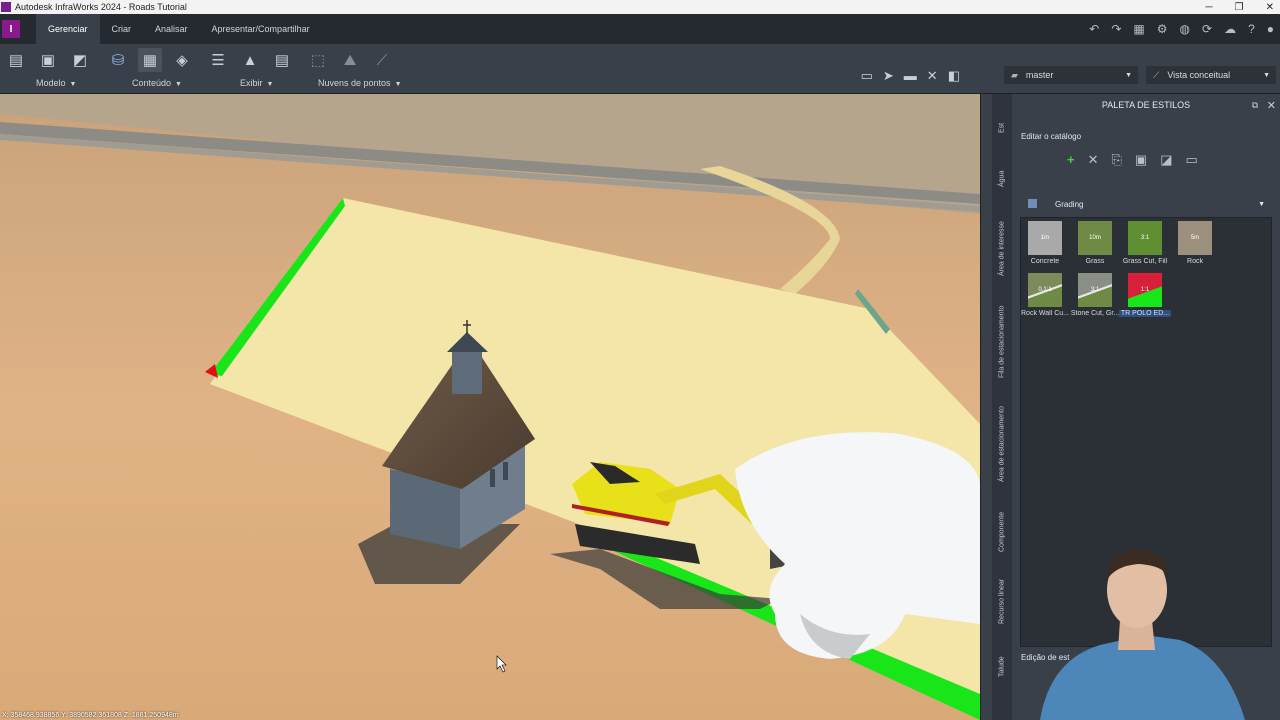 The image size is (1280, 720). Describe the element at coordinates (1002, 444) in the screenshot. I see `side-tab-area-de-estacionamento: Área de estacionamento` at that location.